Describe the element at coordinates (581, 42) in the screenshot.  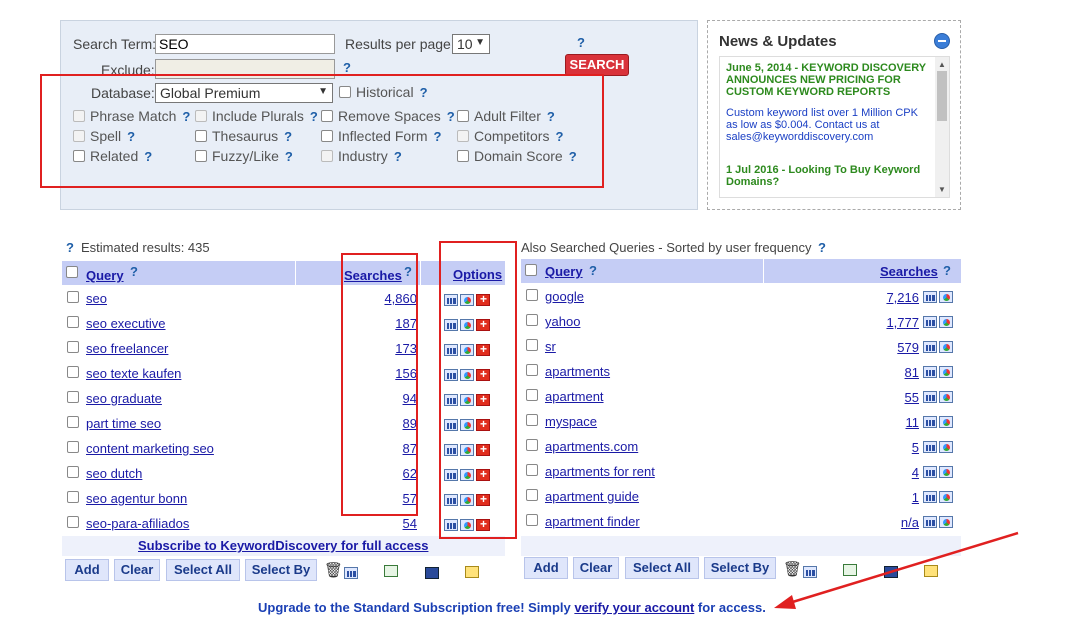
I see `search-help-icon: ?` at that location.